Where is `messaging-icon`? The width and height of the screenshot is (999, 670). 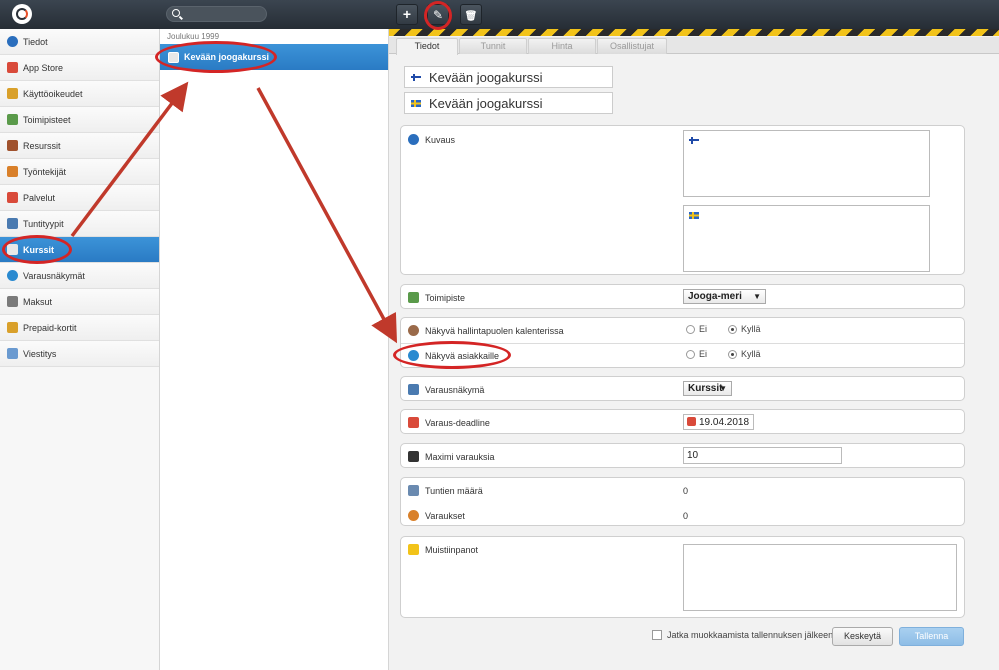
messaging-icon is located at coordinates (12, 353).